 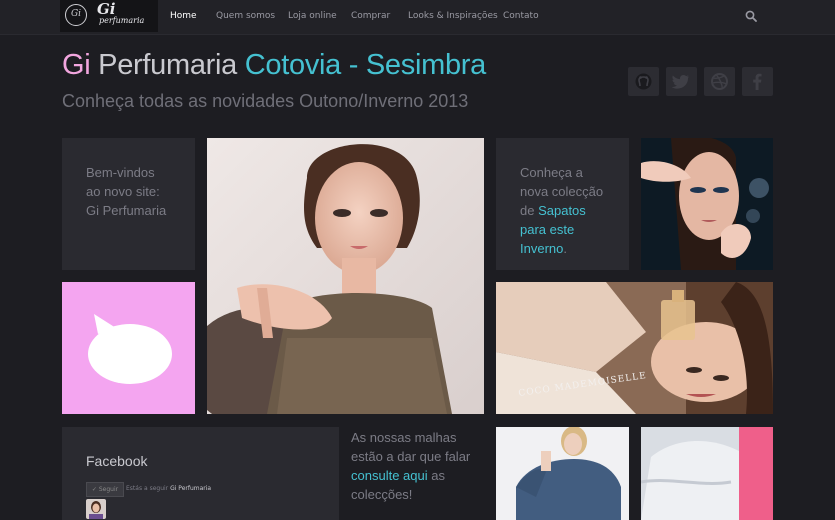 I want to click on shoes-link: Sapatos, so click(x=562, y=210).